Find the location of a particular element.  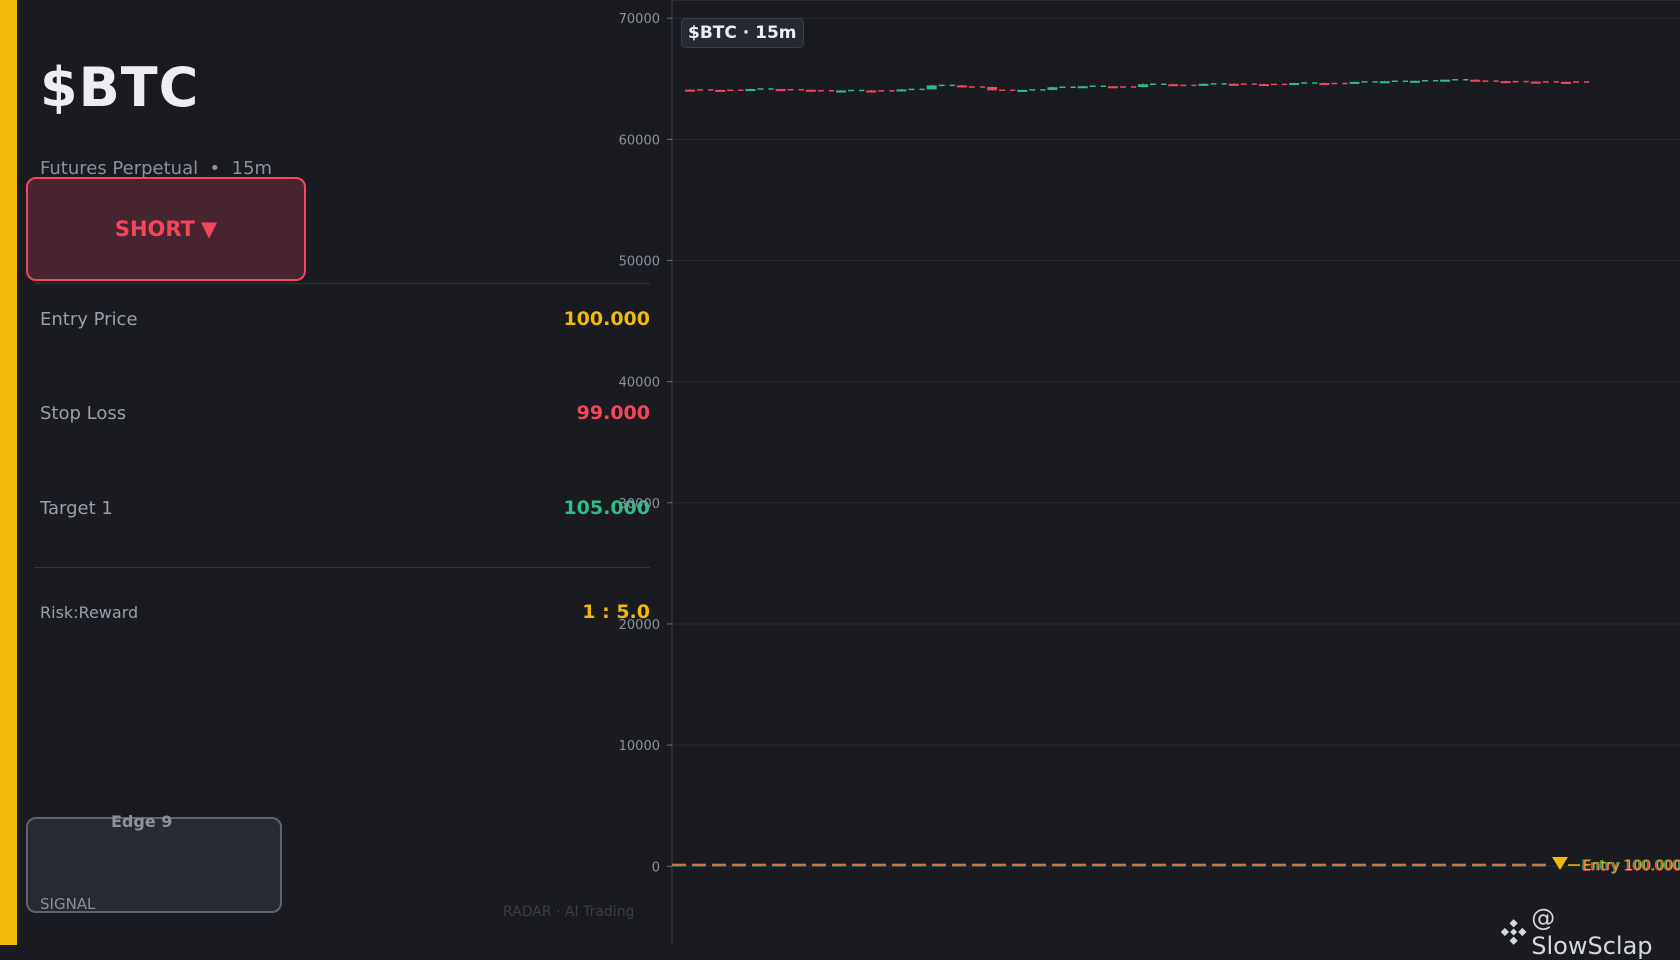

y-tick-label: 50000 is located at coordinates (639, 261).